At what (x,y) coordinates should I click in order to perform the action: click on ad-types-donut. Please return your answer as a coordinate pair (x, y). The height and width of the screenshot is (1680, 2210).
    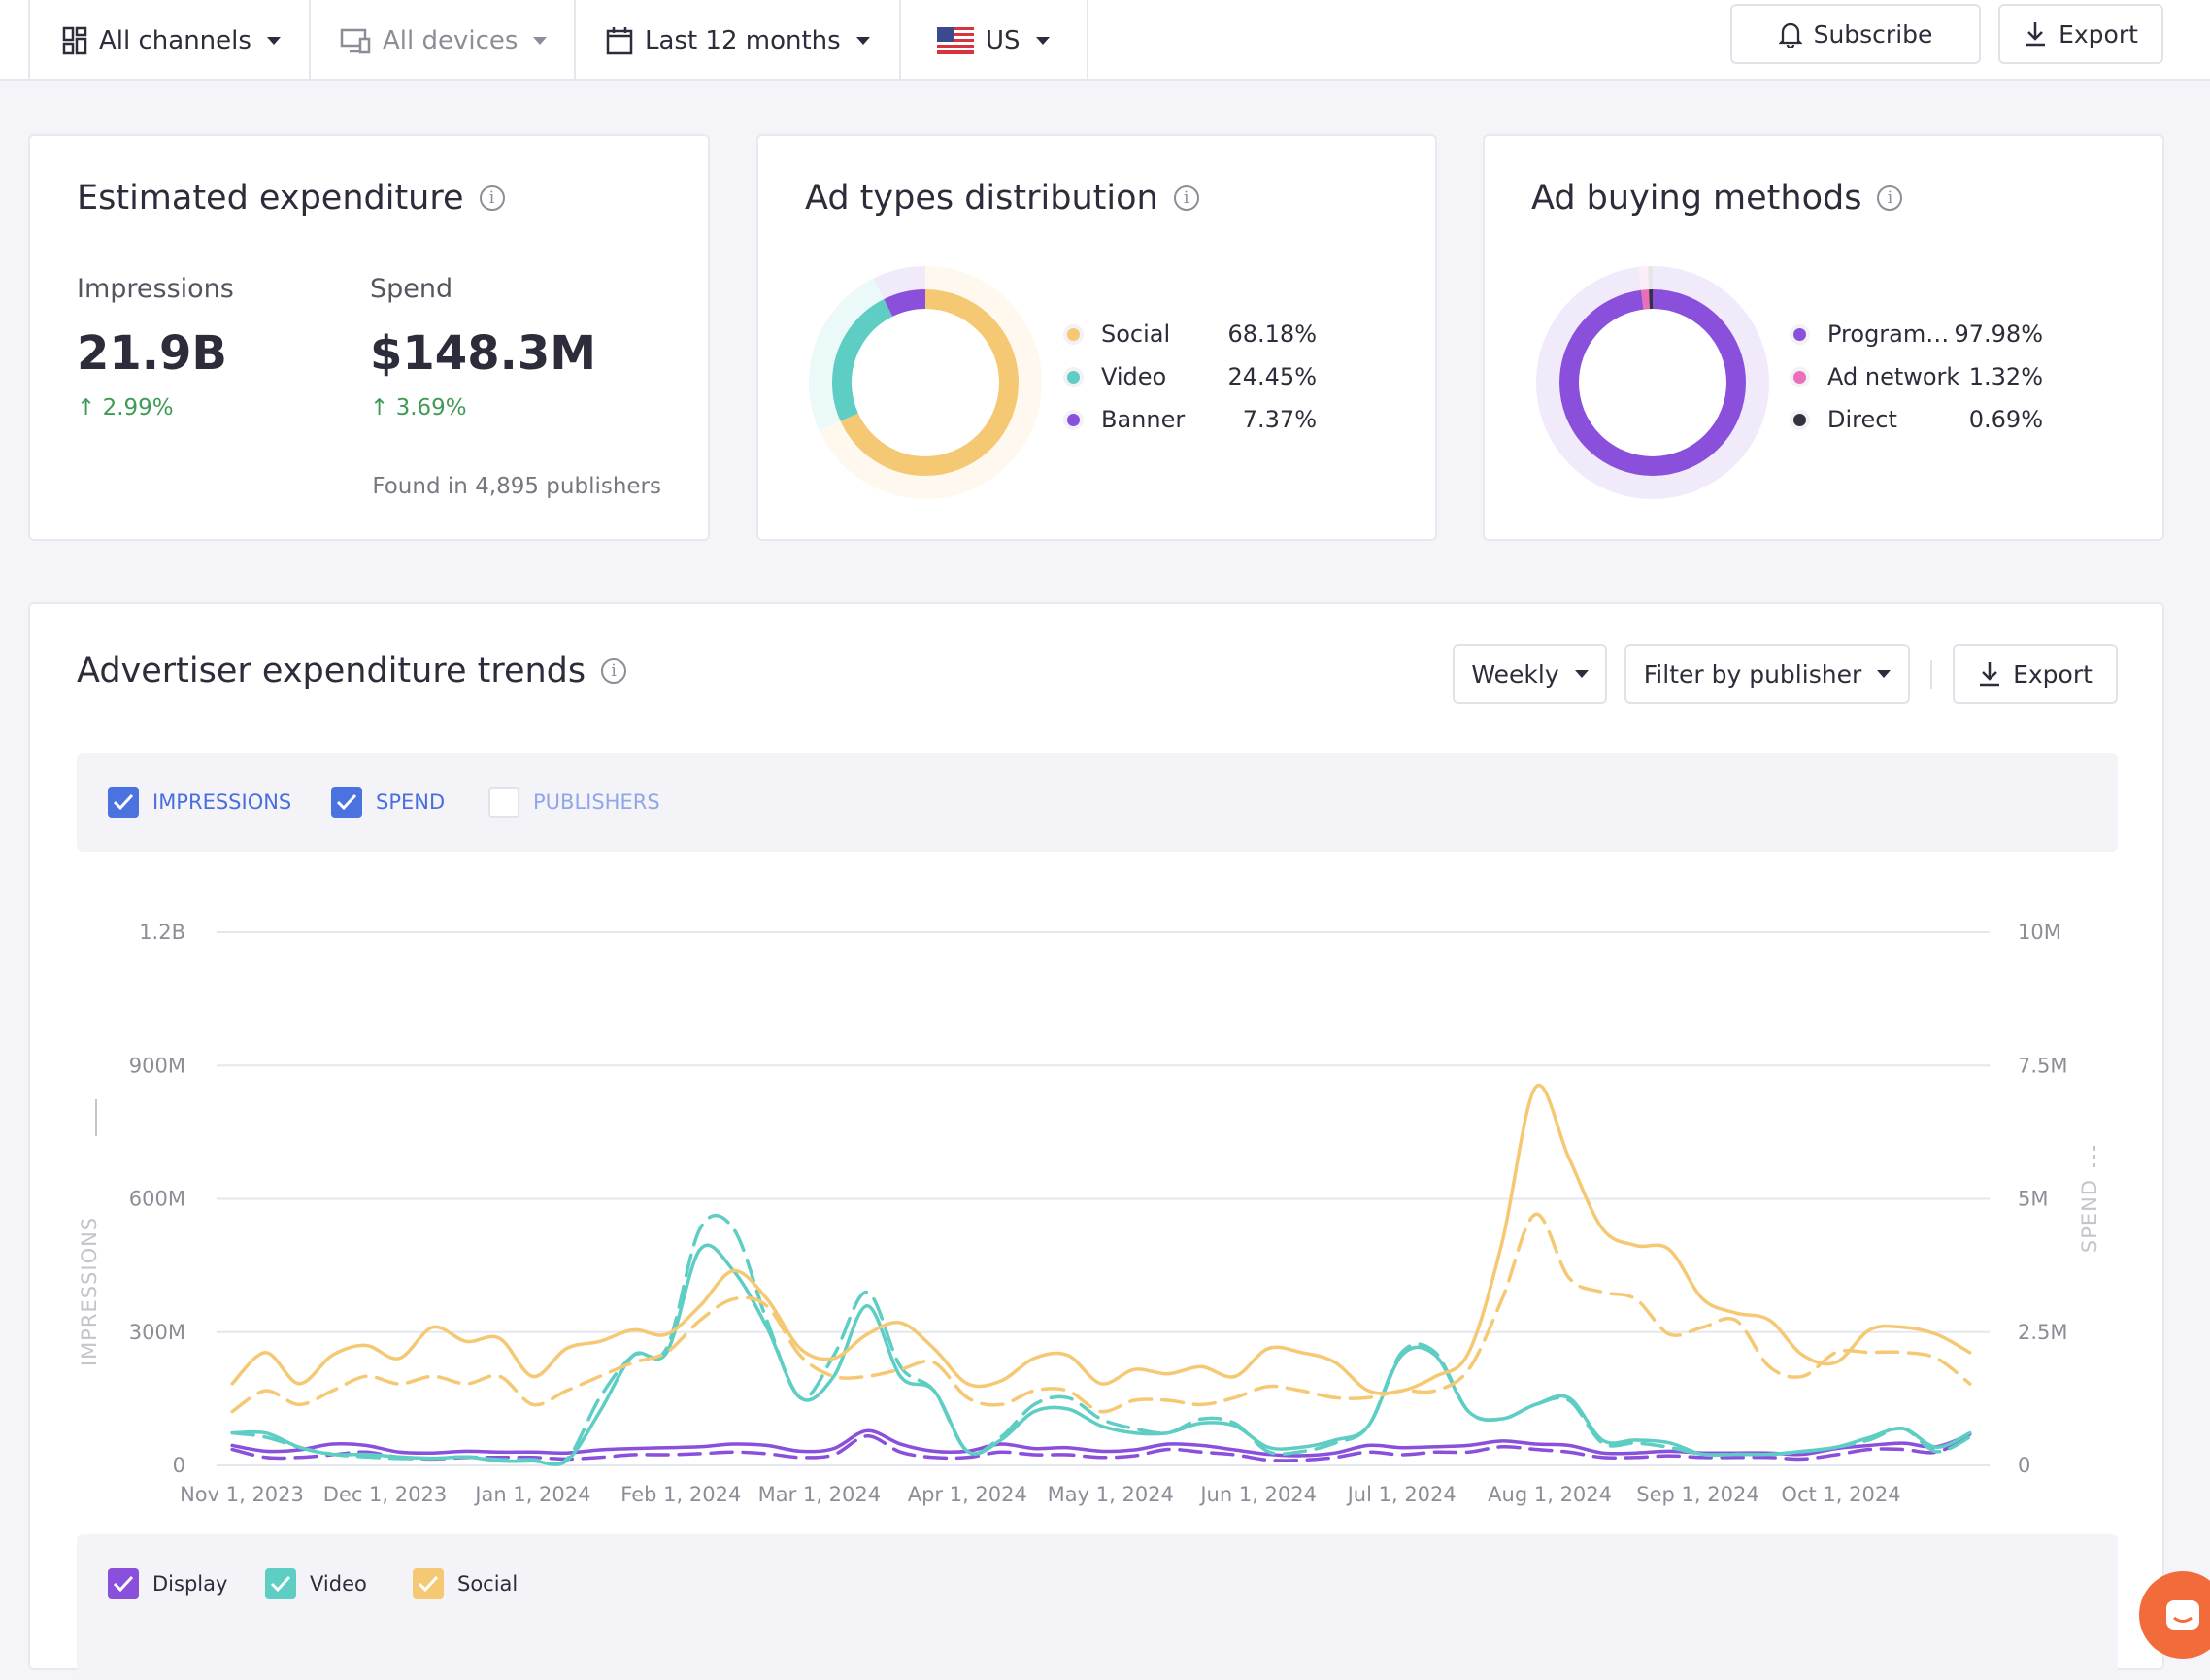
    Looking at the image, I should click on (925, 382).